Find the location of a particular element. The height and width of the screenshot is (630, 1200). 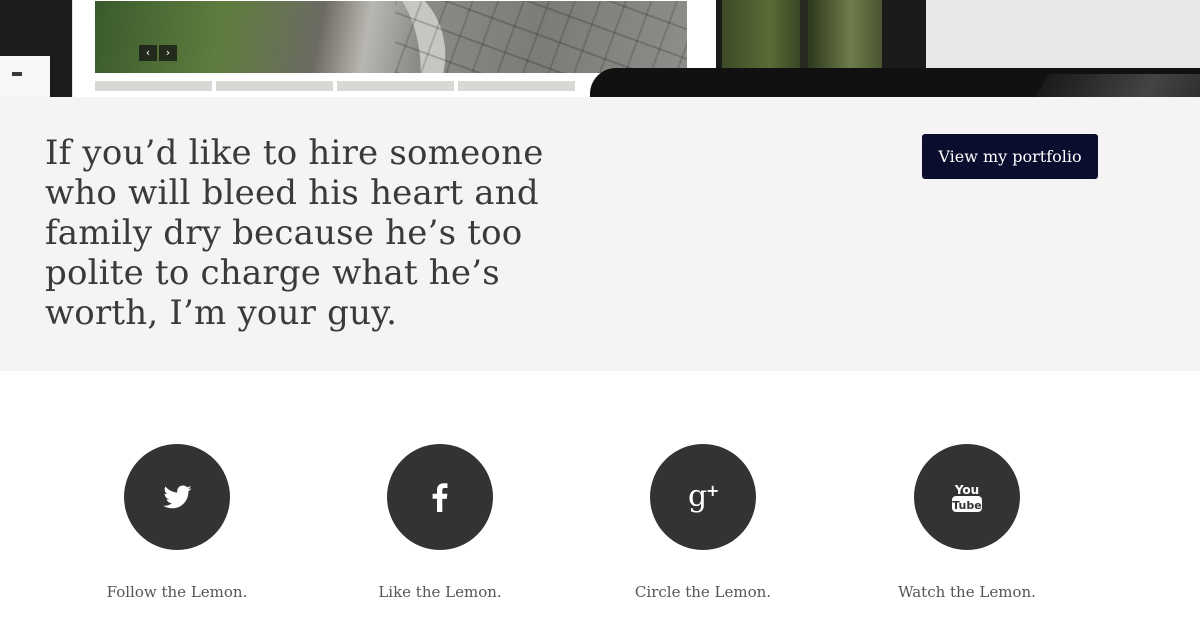

facebook-link is located at coordinates (440, 497).